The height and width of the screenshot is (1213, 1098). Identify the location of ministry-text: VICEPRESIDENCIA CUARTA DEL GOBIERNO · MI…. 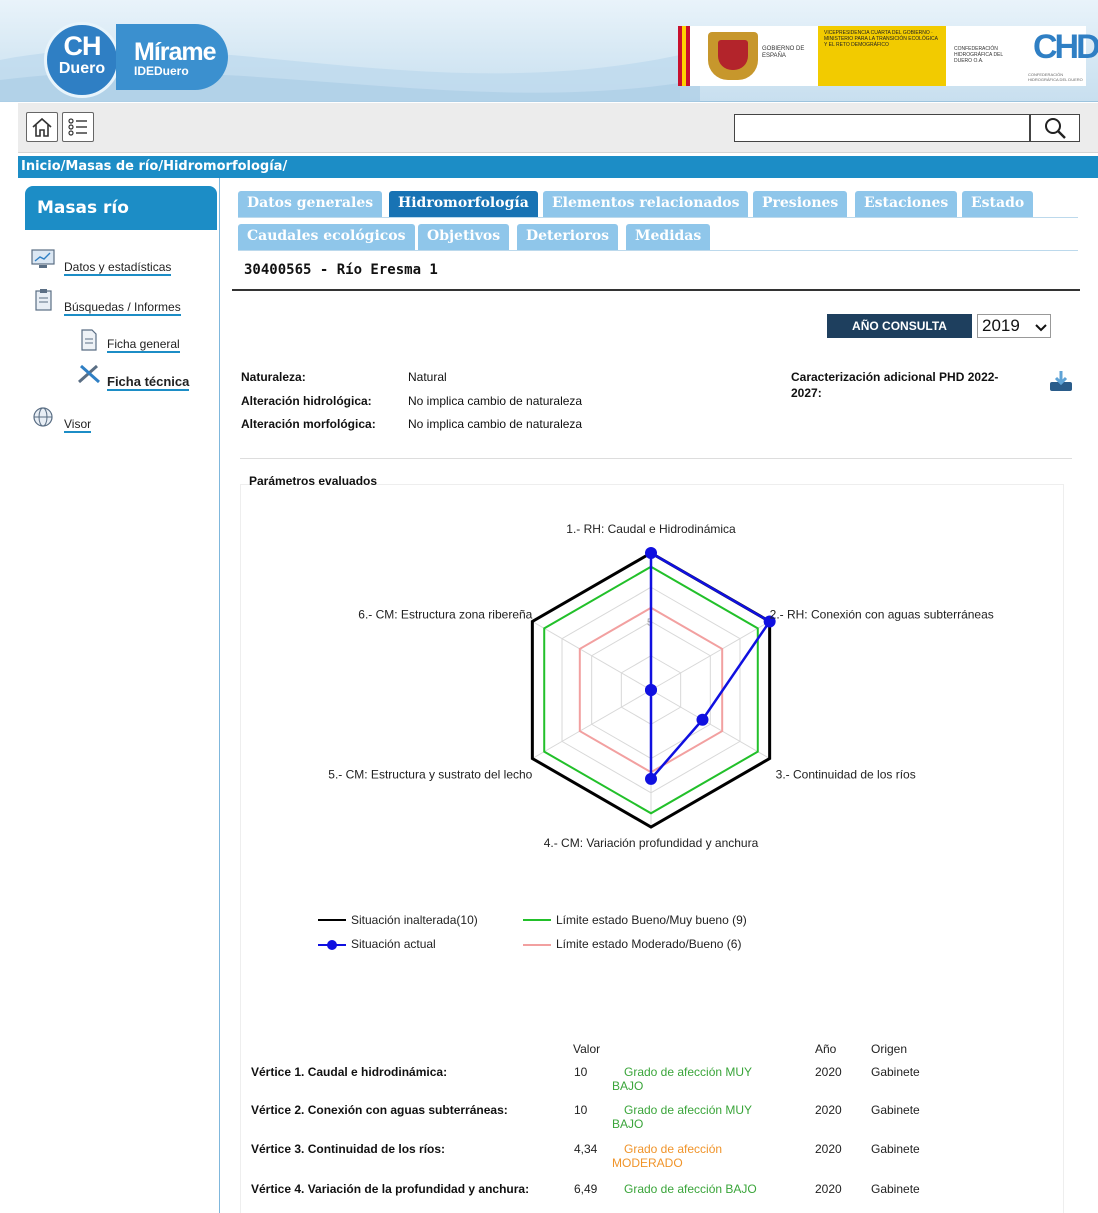
(882, 56).